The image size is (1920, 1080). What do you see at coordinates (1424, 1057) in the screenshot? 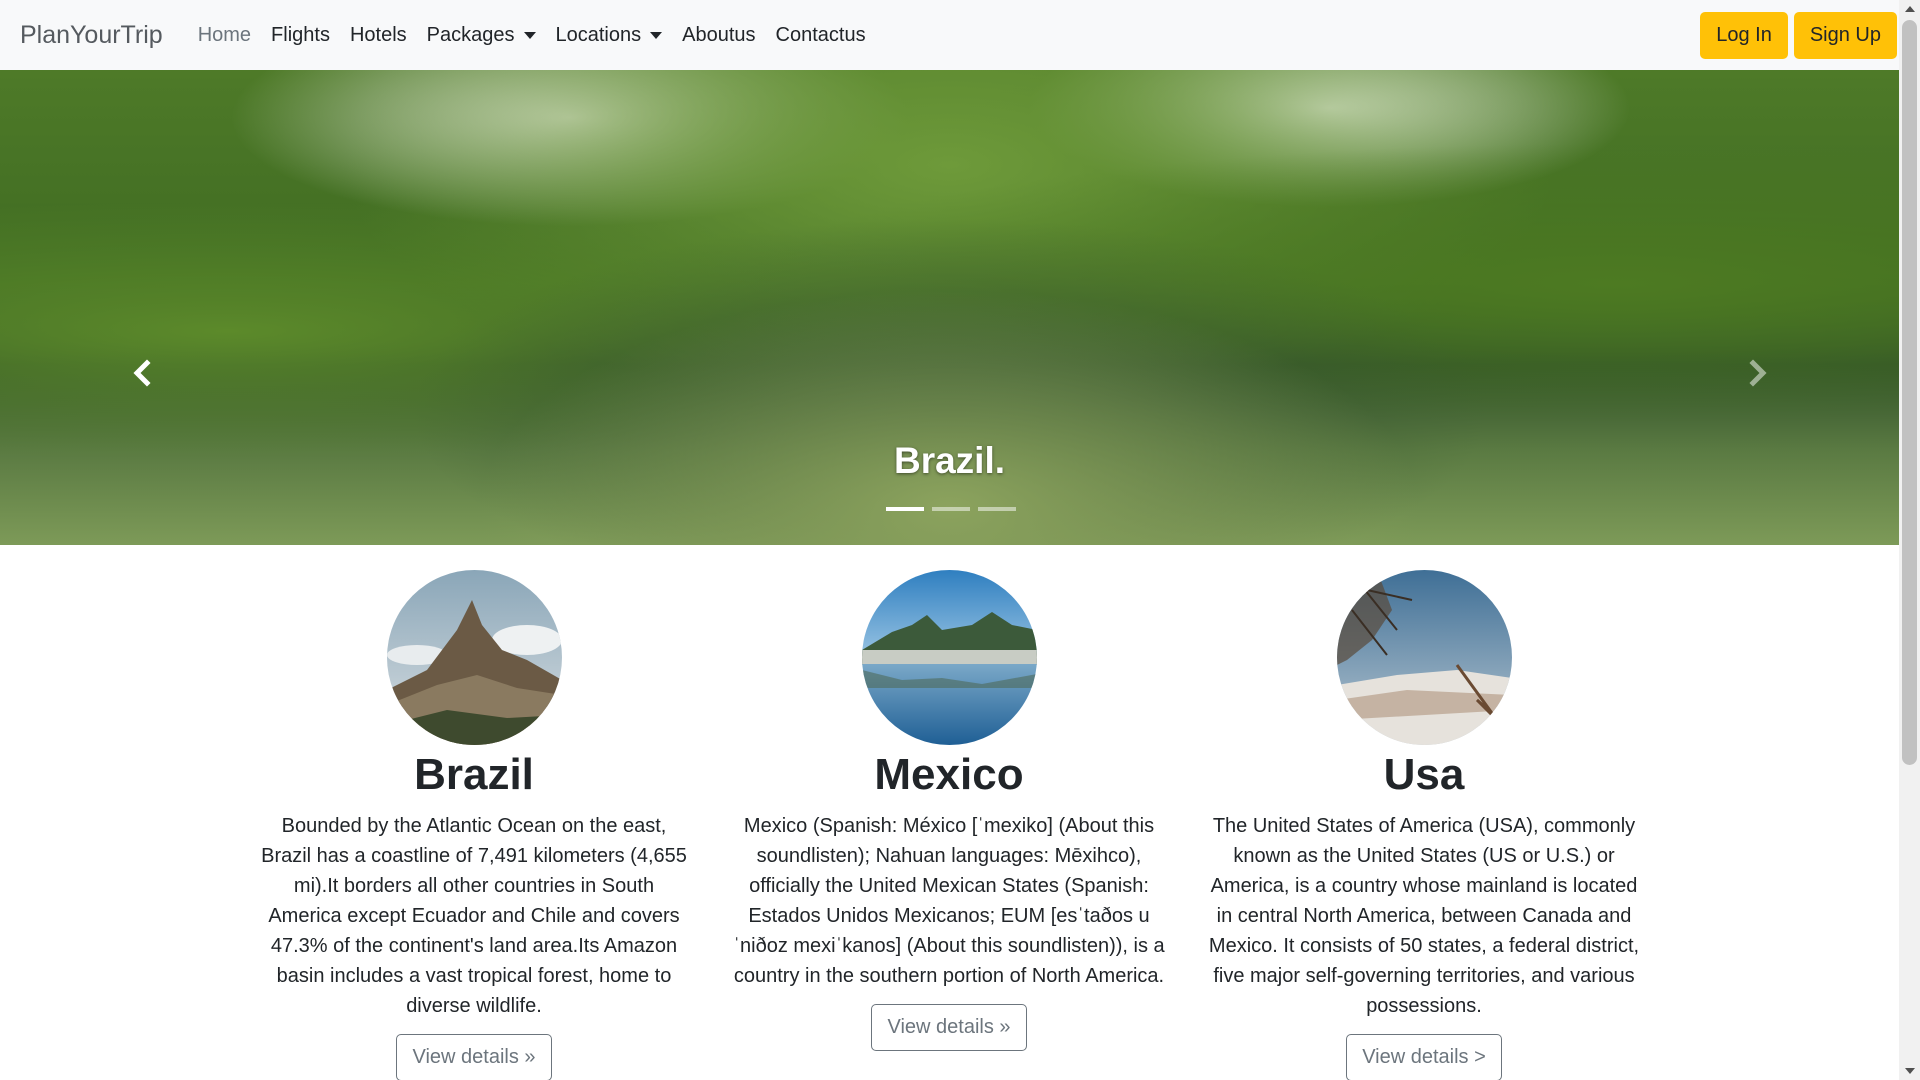
I see `view-details-button: View details >` at bounding box center [1424, 1057].